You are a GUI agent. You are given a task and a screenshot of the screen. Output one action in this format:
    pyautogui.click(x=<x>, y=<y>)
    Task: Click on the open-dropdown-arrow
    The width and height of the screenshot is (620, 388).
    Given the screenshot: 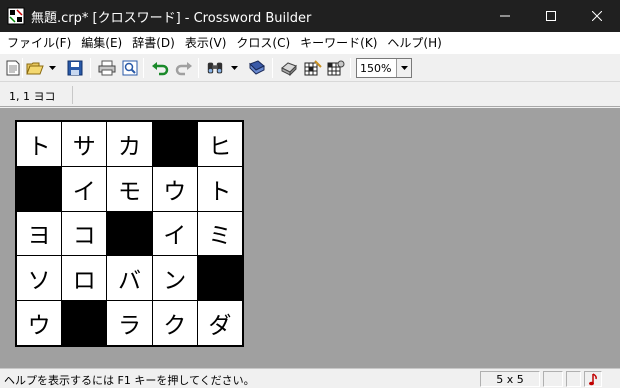 What is the action you would take?
    pyautogui.click(x=52, y=68)
    